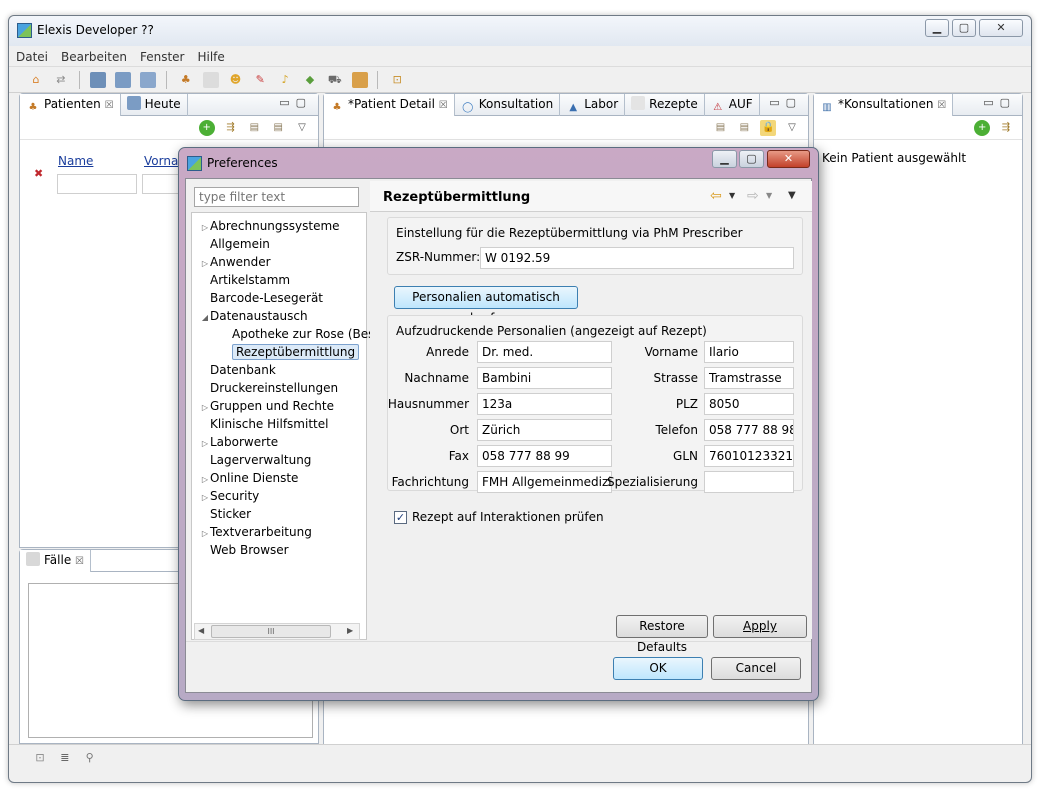 The image size is (1046, 795). Describe the element at coordinates (40, 758) in the screenshot. I see `new-view-icon: ⊡` at that location.